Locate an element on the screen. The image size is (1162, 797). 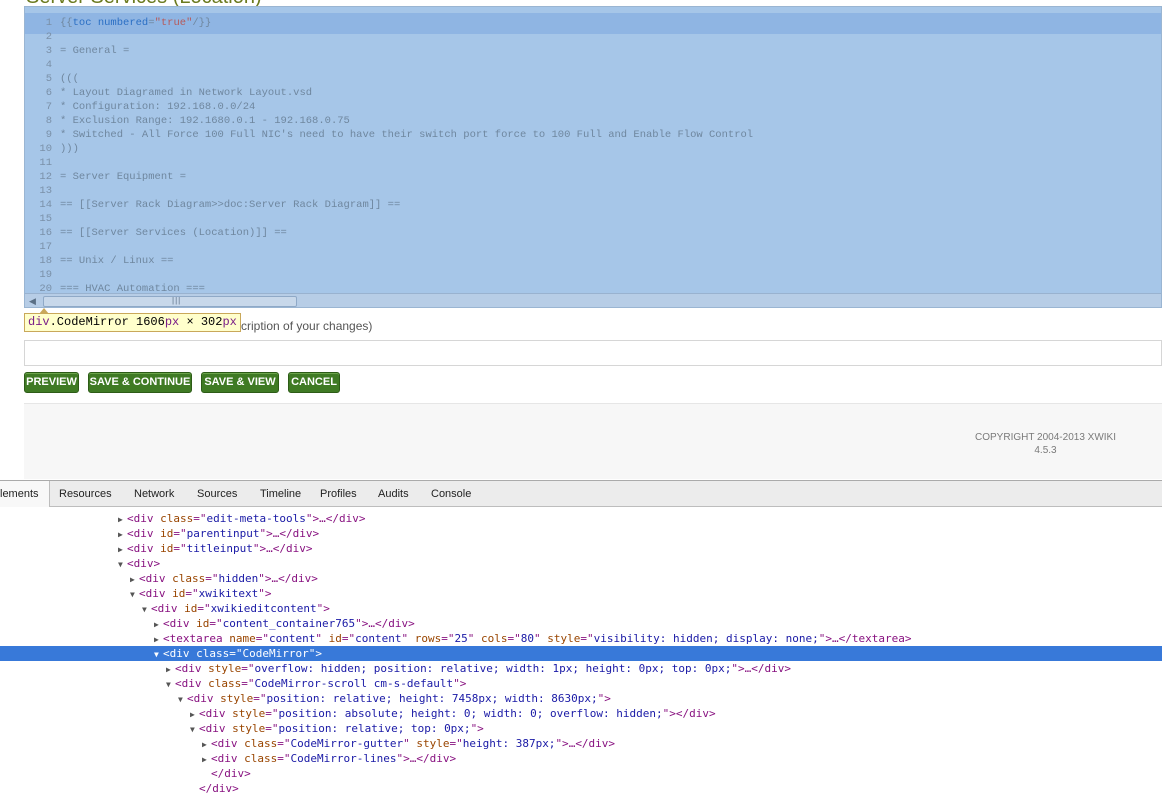
code-line: == Unix / Linux == is located at coordinates (610, 261).